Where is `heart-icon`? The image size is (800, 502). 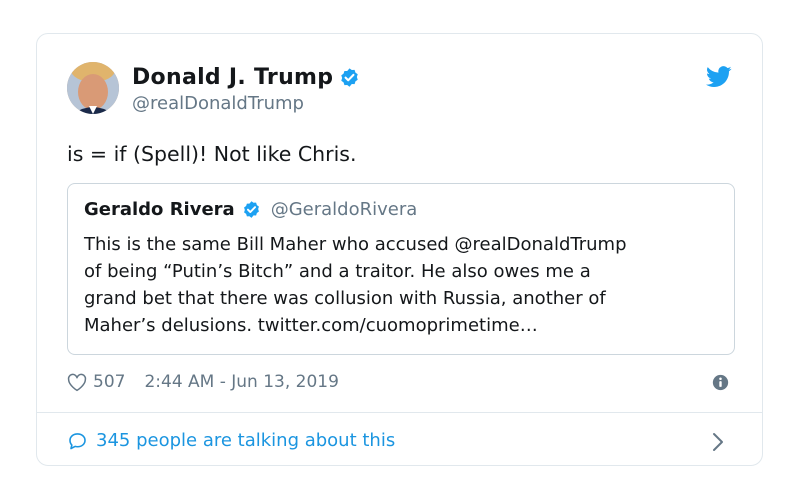 heart-icon is located at coordinates (77, 382).